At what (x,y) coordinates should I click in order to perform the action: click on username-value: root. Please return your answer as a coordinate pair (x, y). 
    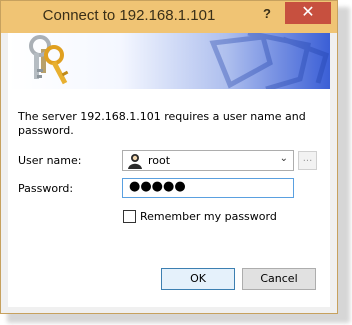
    Looking at the image, I should click on (159, 160).